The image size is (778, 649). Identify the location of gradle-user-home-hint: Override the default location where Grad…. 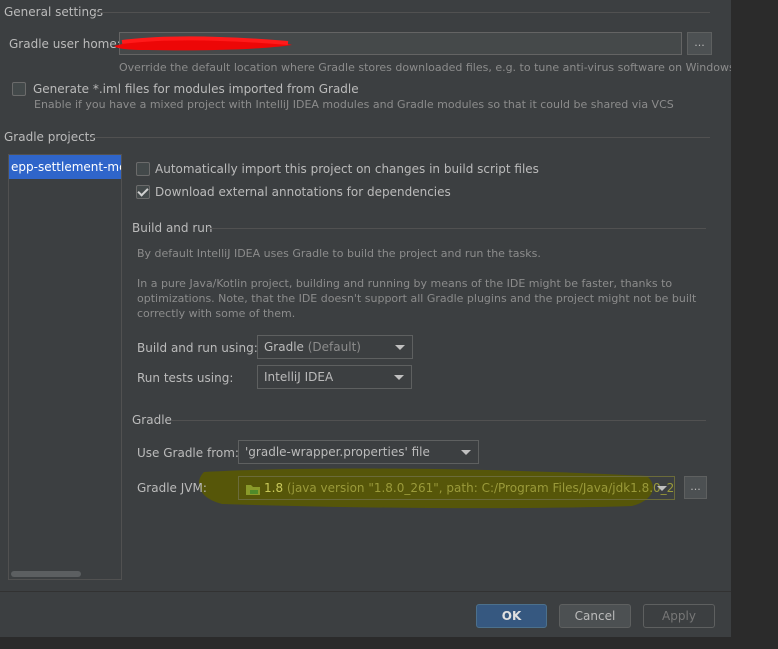
(425, 67).